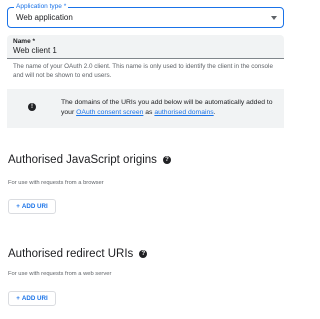 This screenshot has height=319, width=320. What do you see at coordinates (82, 160) in the screenshot?
I see `js-origins-title: Authorised JavaScript origins` at bounding box center [82, 160].